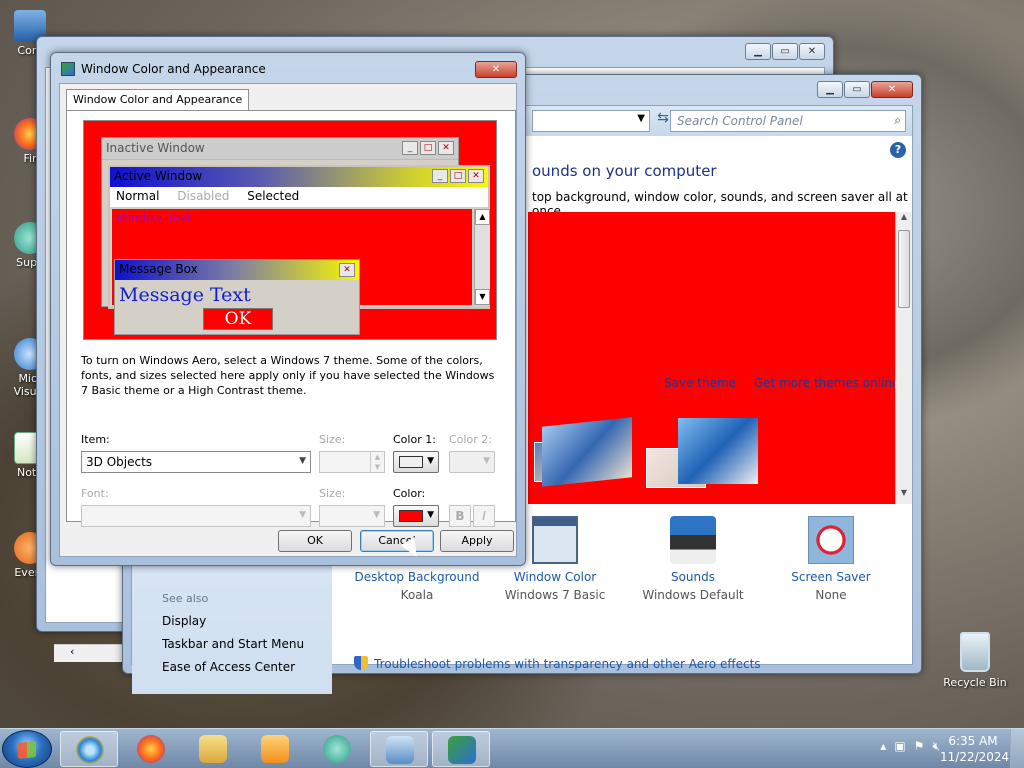  I want to click on see-also-display-link: Display, so click(184, 621).